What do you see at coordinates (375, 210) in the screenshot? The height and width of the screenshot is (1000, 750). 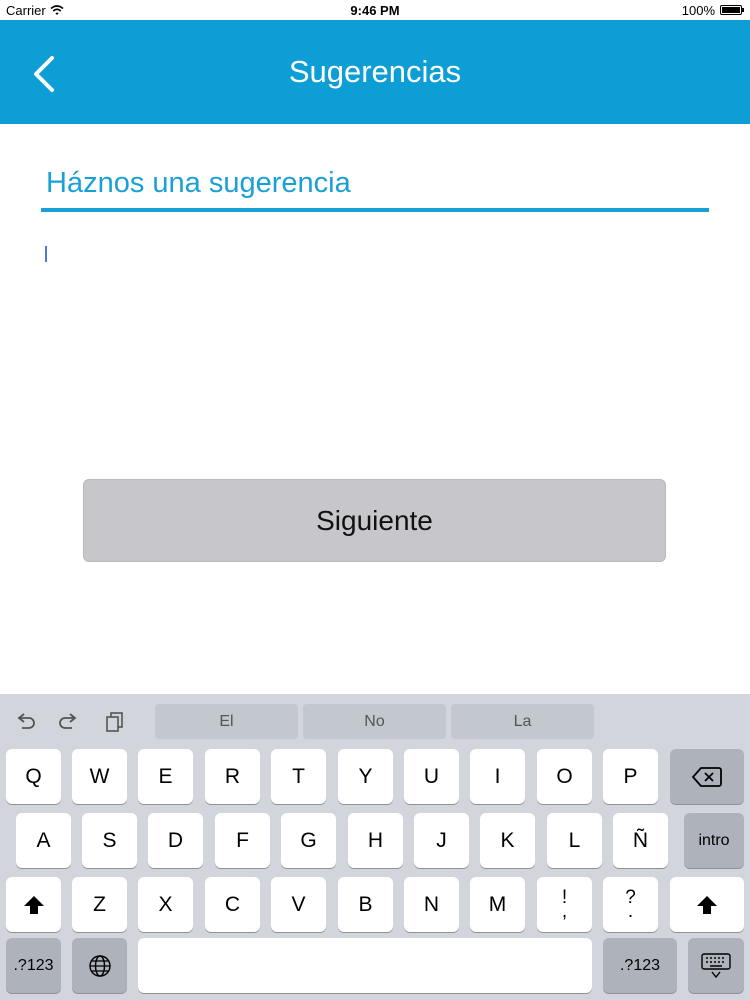 I see `heading-divider` at bounding box center [375, 210].